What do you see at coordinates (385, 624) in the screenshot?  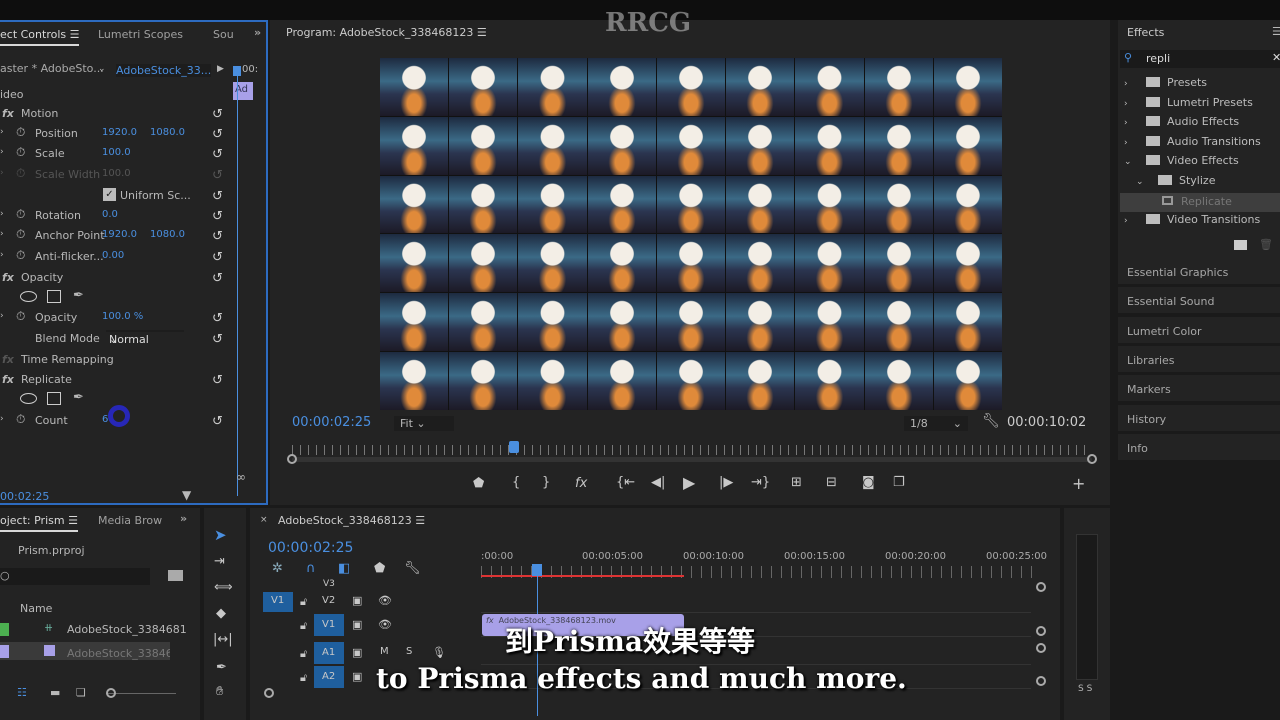 I see `eye-icon: 👁︎` at bounding box center [385, 624].